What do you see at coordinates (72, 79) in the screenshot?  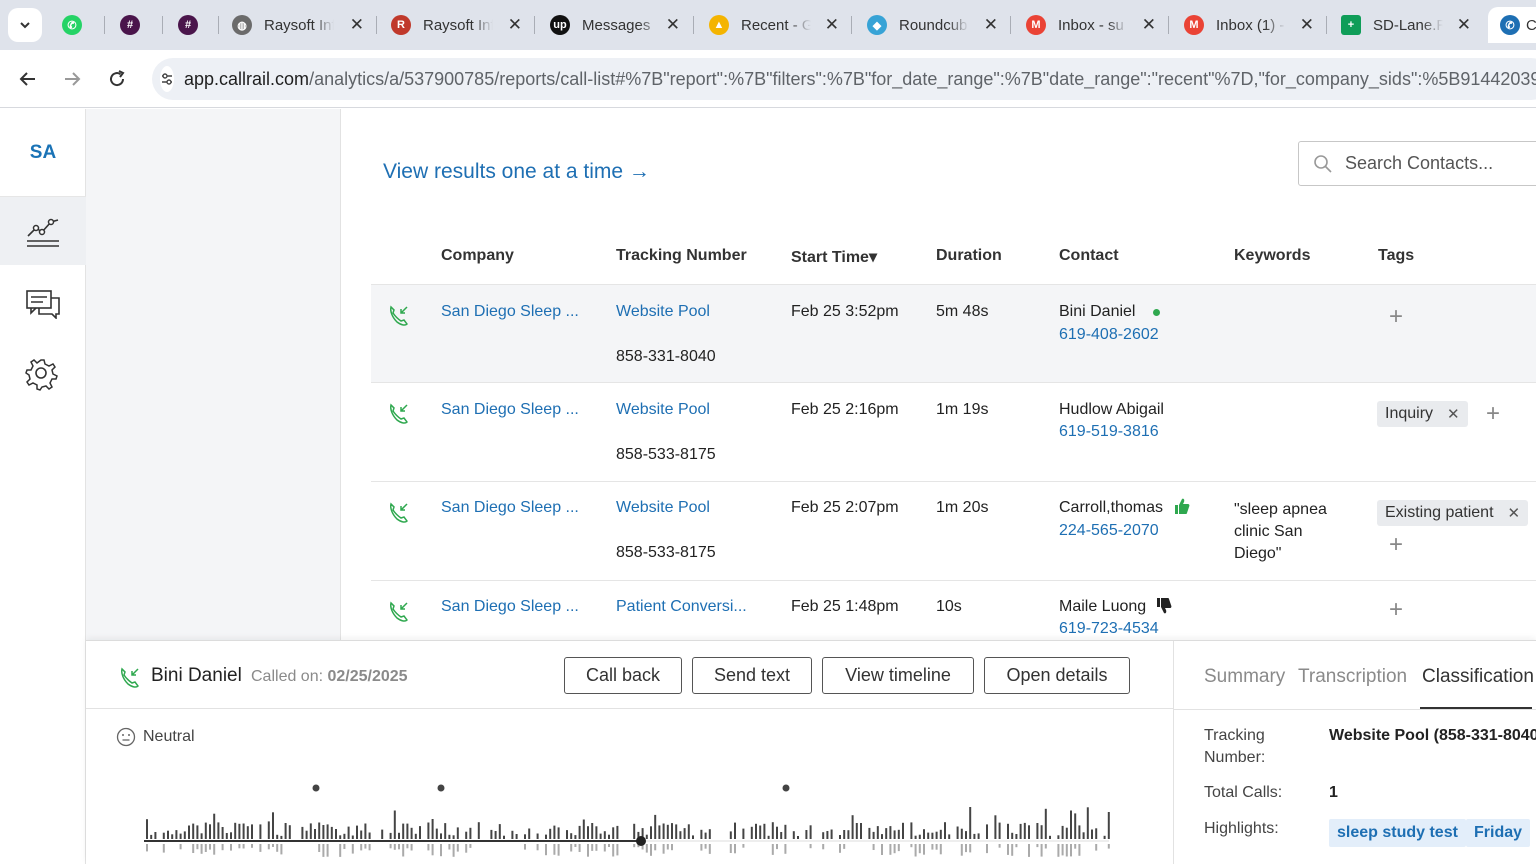 I see `forward-button` at bounding box center [72, 79].